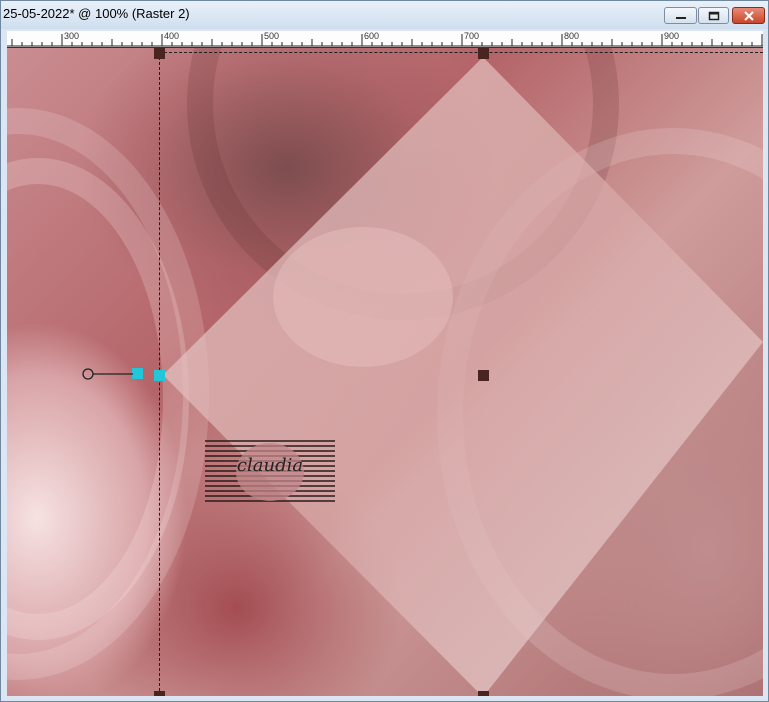 The width and height of the screenshot is (769, 702). I want to click on horizontal-ruler: 300 400 500 600 700 800 900, so click(385, 39).